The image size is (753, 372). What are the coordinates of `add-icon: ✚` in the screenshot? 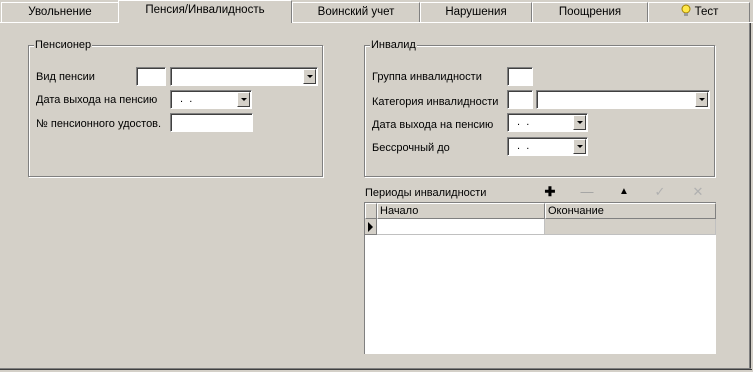 It's located at (550, 192).